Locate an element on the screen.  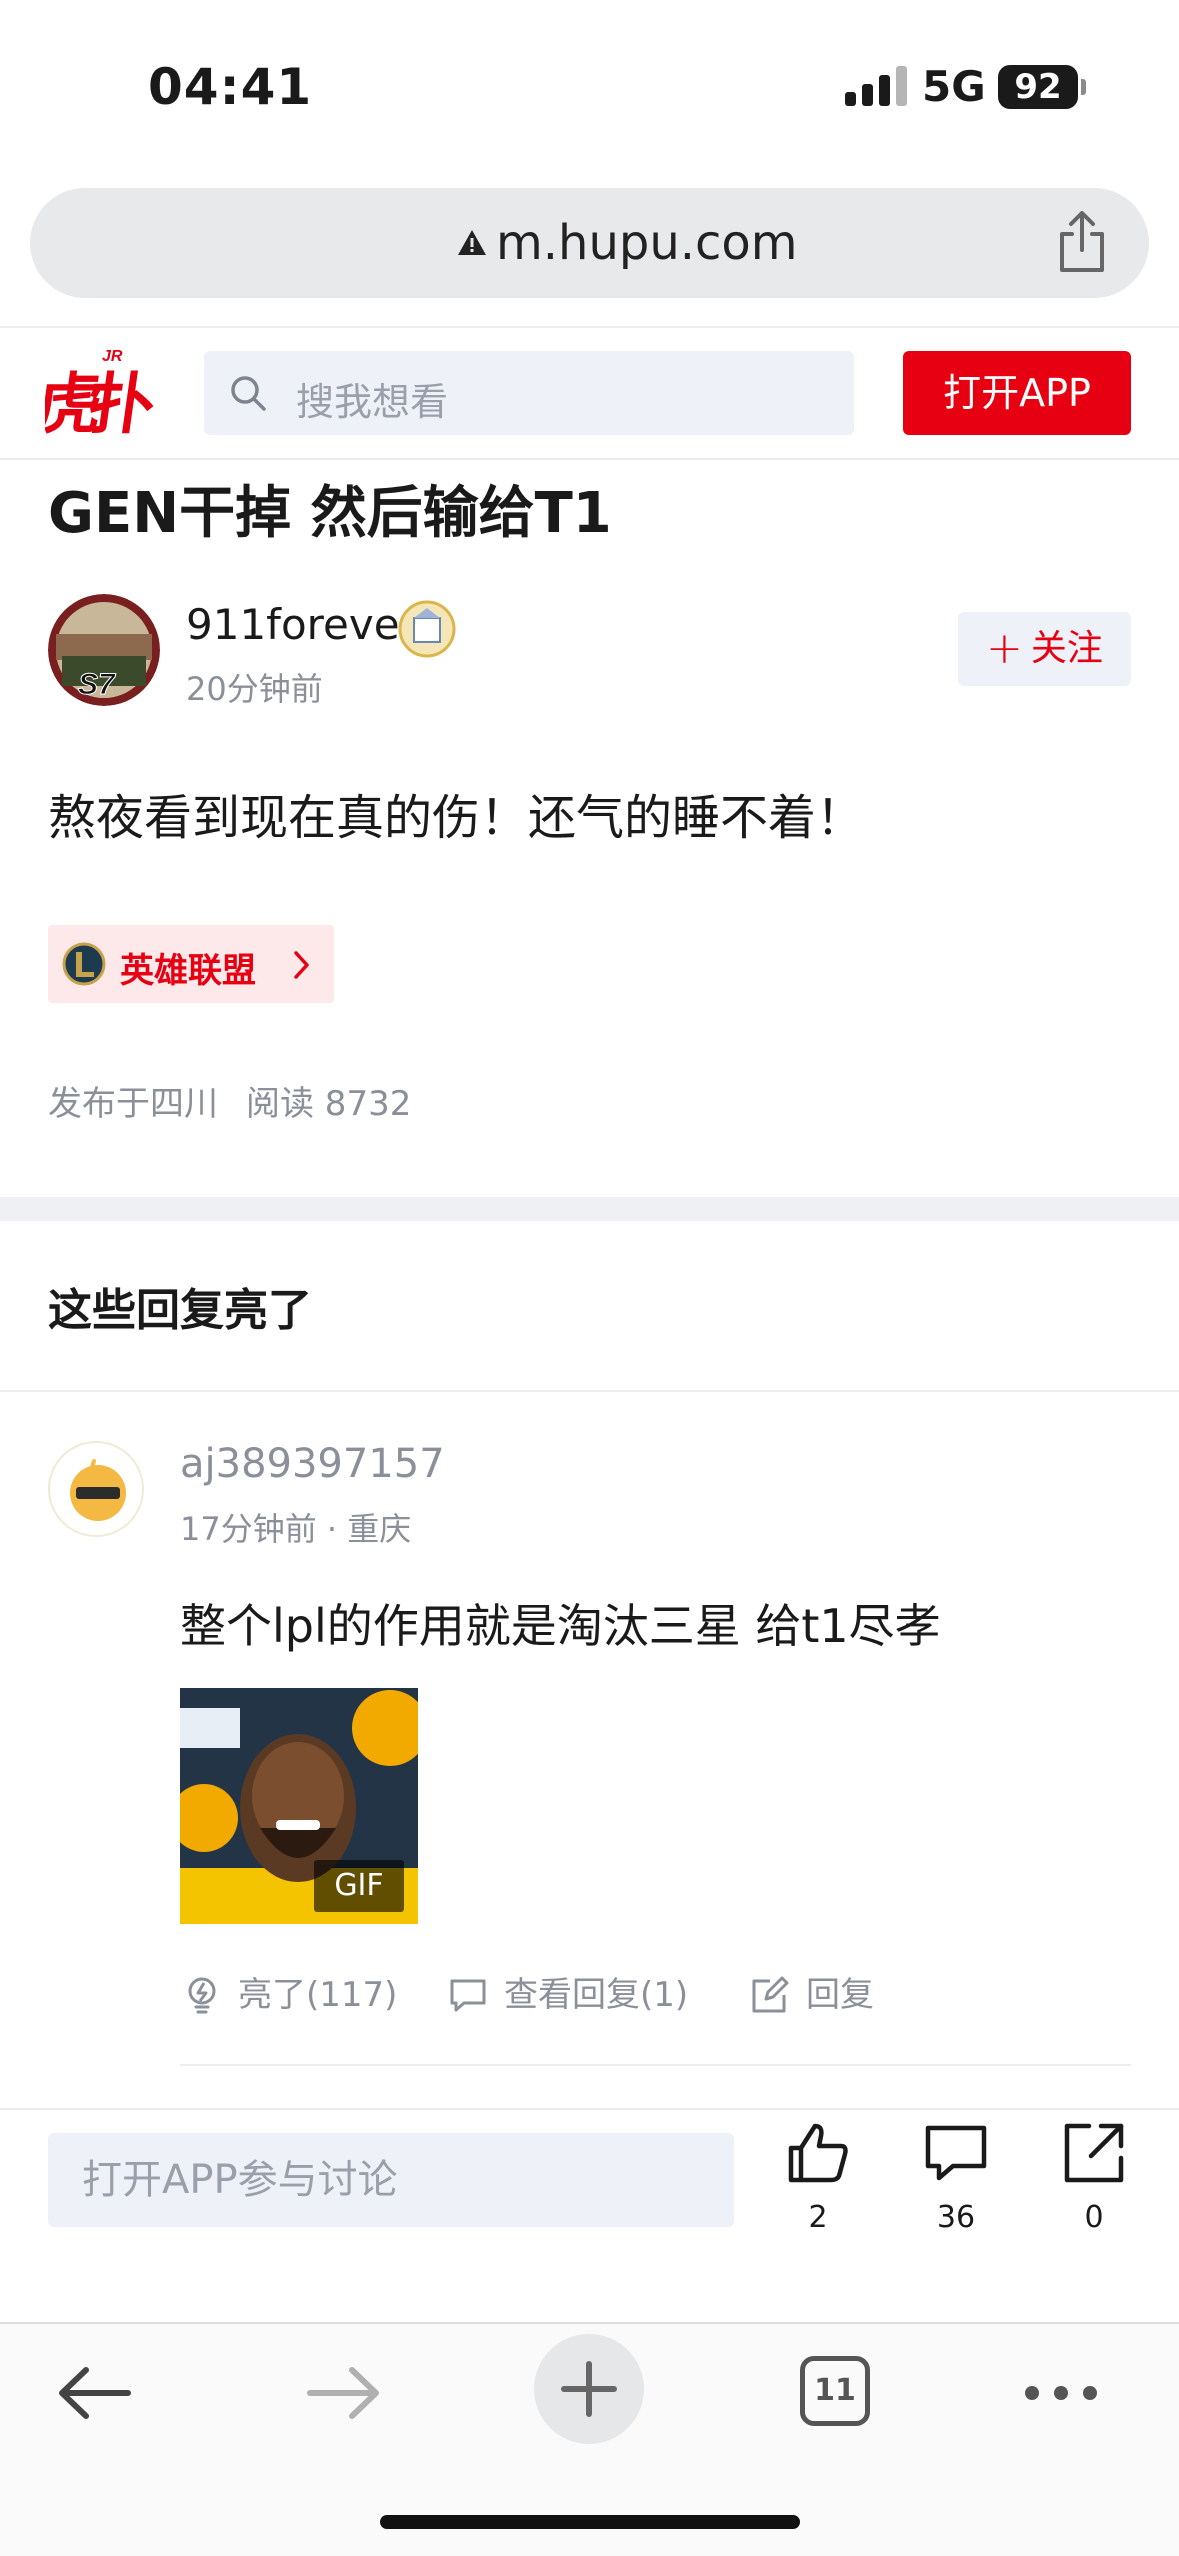
url-text: m.hupu.com is located at coordinates (647, 243).